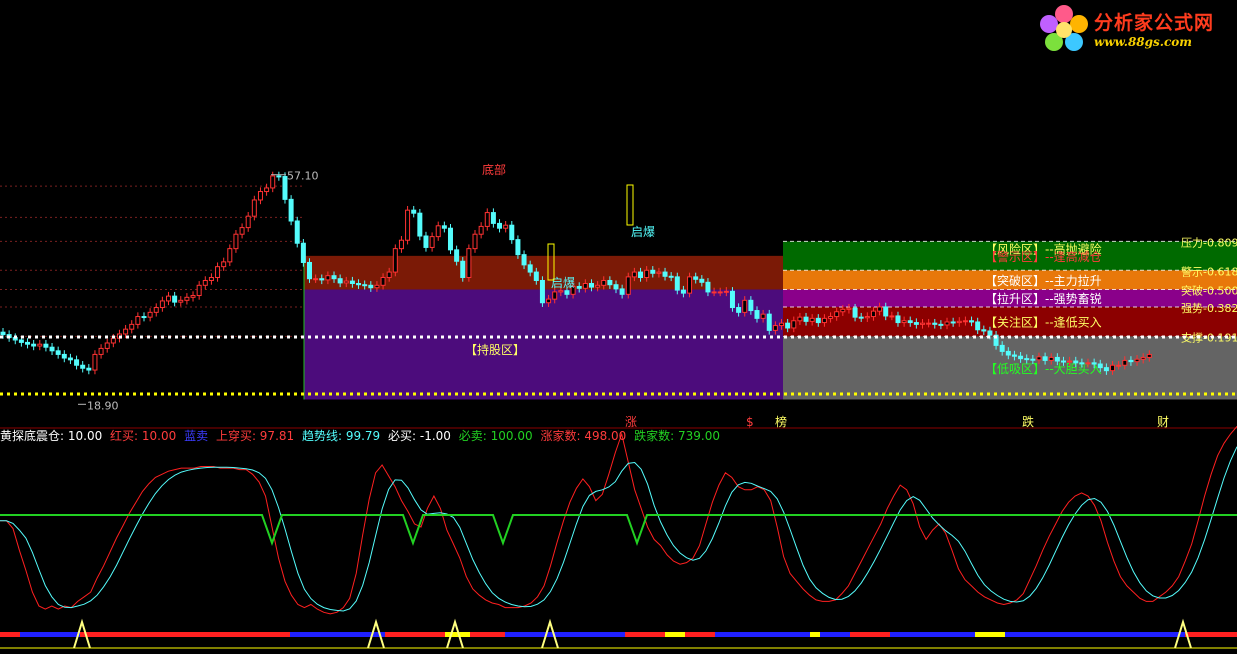  What do you see at coordinates (643, 232) in the screenshot?
I see `signal-burst-label: 启爆` at bounding box center [643, 232].